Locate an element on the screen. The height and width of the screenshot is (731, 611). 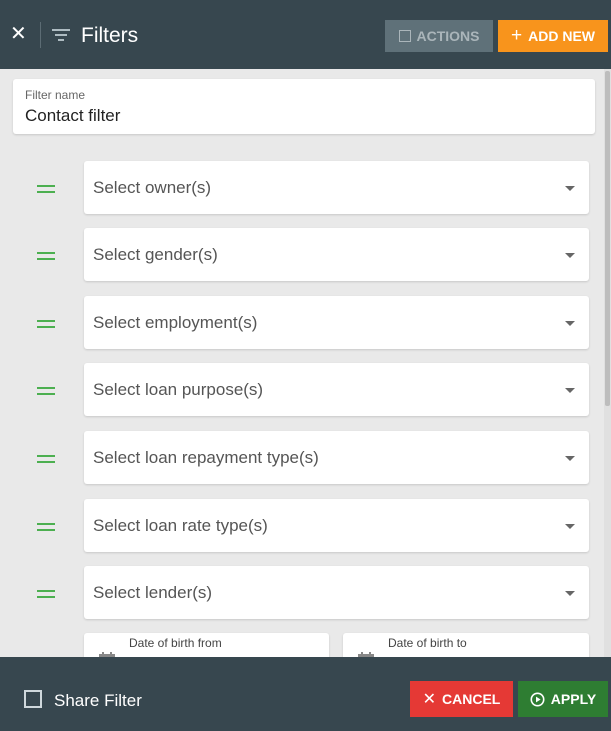
cancel-label: CANCEL is located at coordinates (471, 699).